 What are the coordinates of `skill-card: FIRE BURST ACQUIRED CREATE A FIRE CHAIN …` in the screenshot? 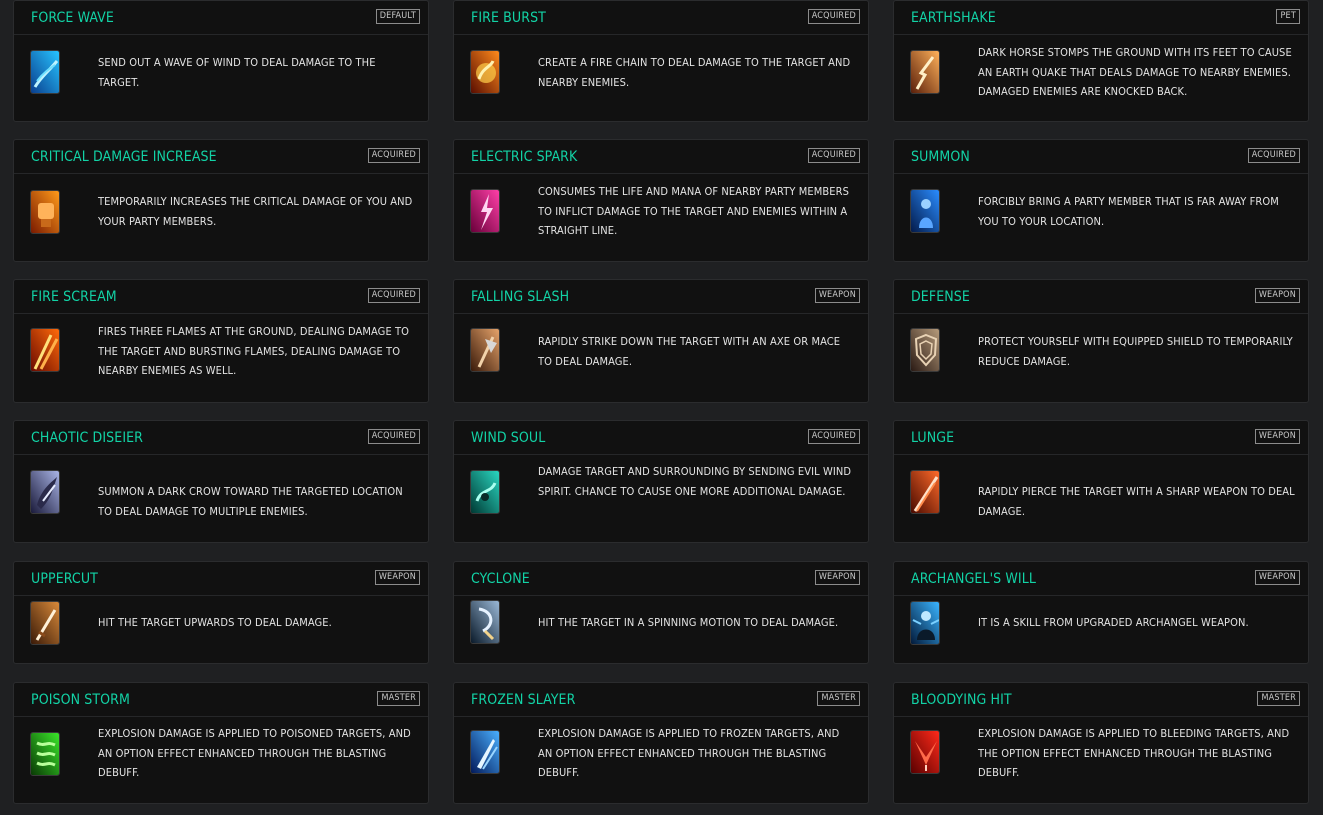 It's located at (661, 61).